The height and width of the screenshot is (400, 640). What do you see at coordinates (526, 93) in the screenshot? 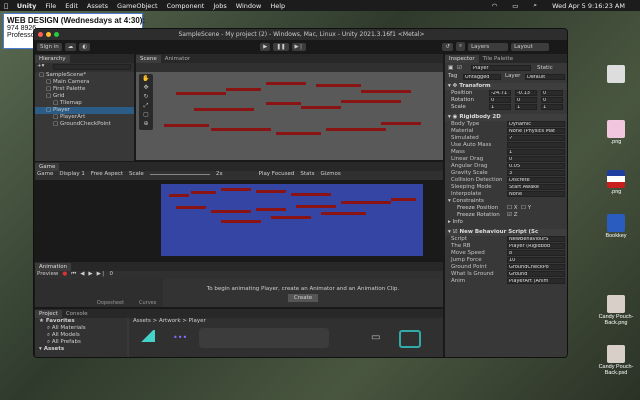
I see `transform-position-y-field: -0.13` at bounding box center [526, 93].